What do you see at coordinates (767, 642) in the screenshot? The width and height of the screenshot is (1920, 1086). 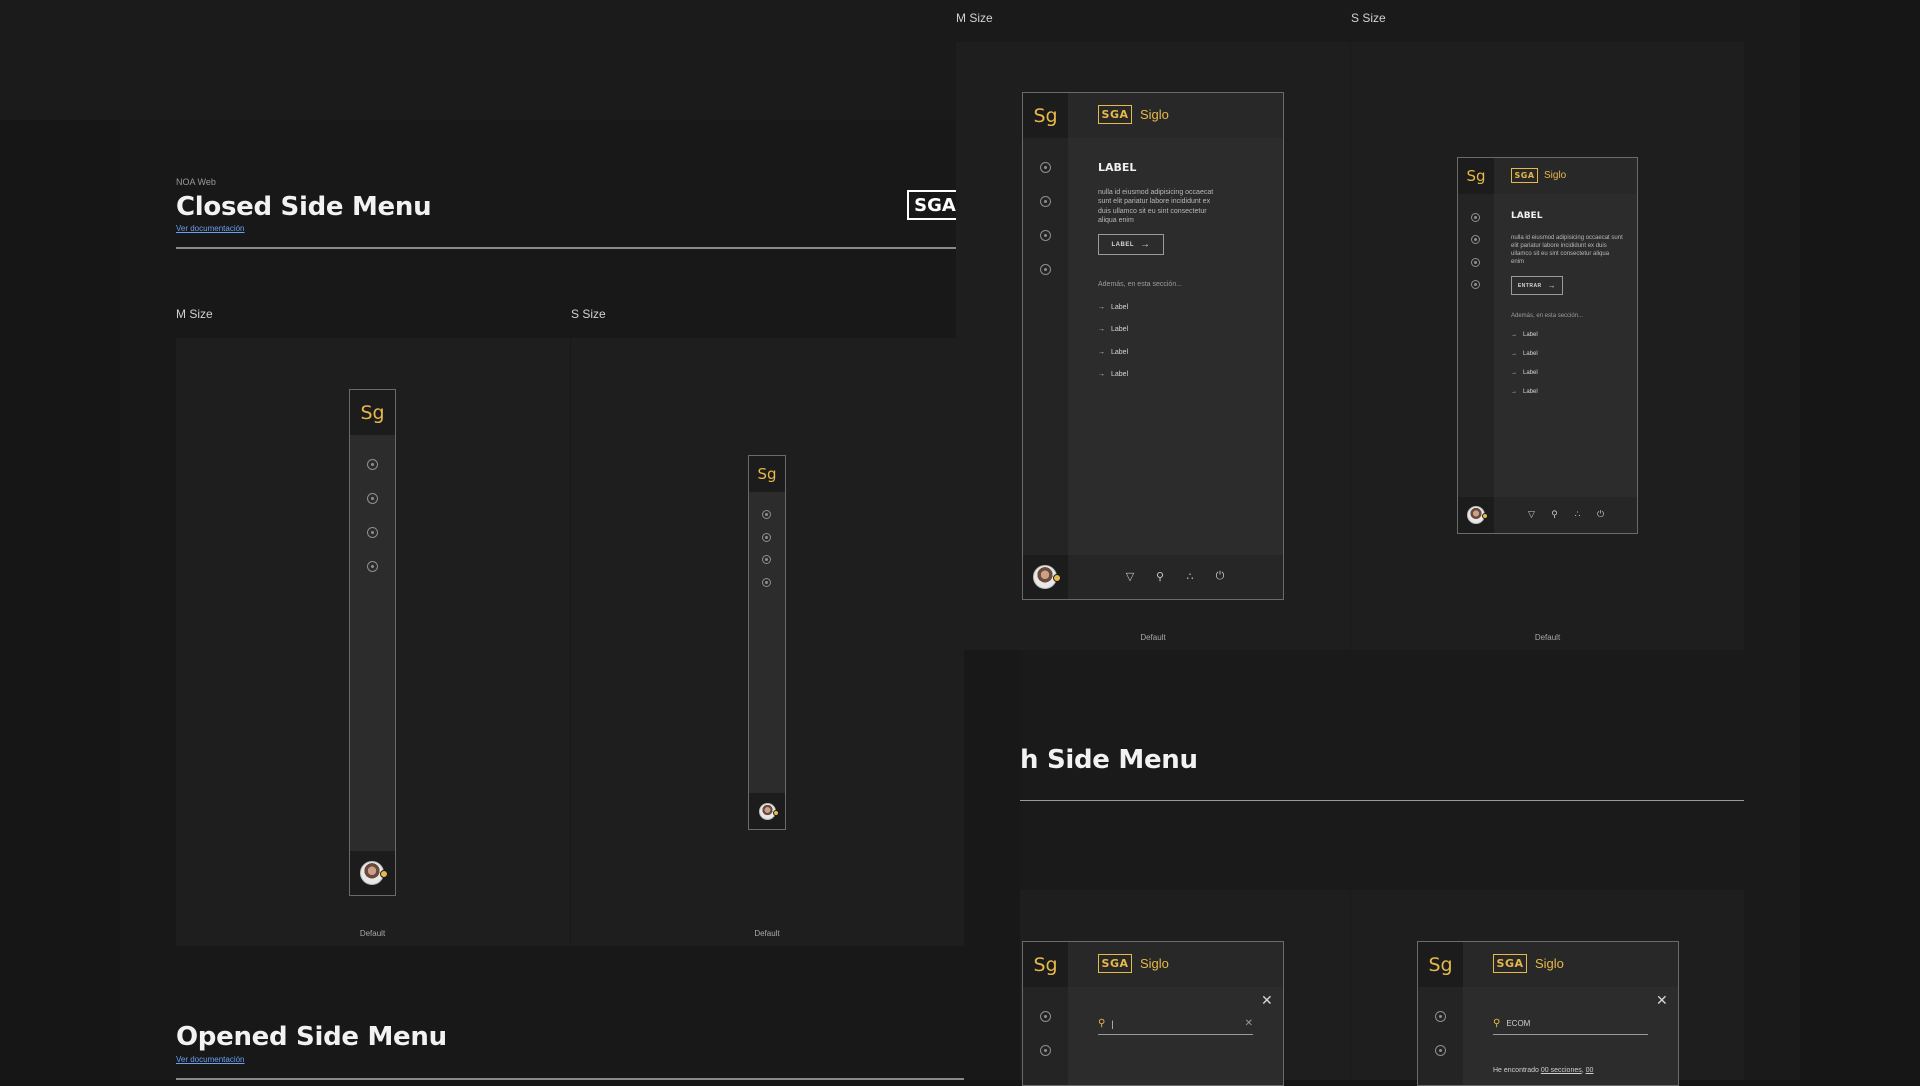 I see `closed-side-menu-s: Sg` at bounding box center [767, 642].